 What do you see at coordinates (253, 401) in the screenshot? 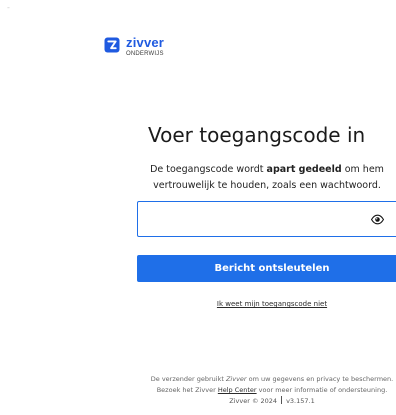
I see `copyright: Zivver © 2024` at bounding box center [253, 401].